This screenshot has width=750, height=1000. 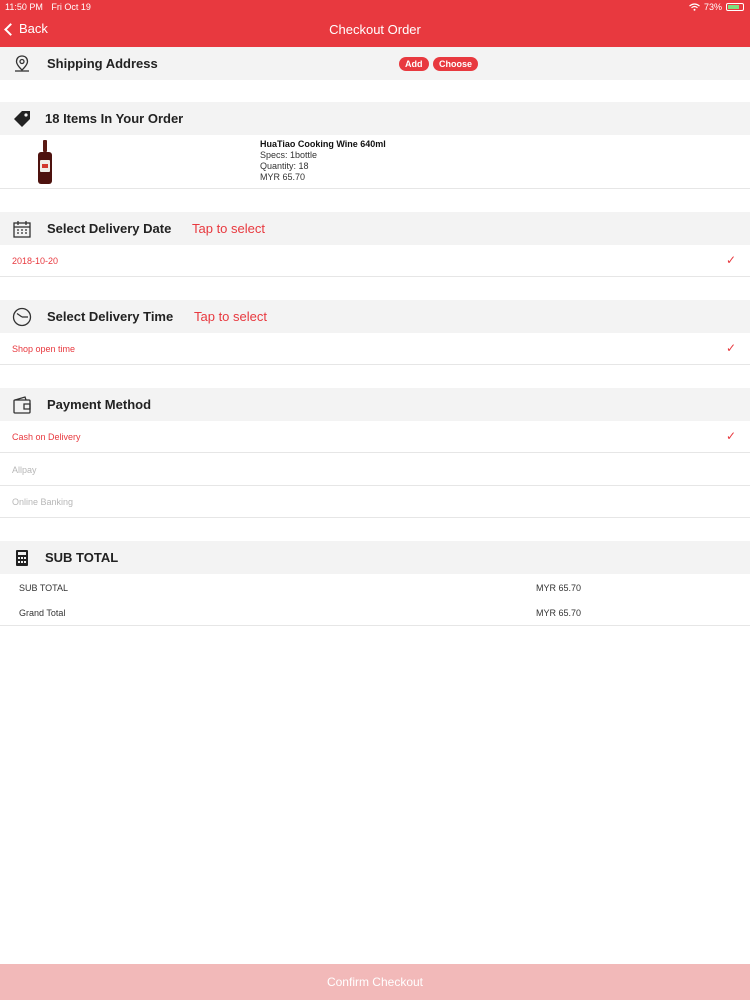 I want to click on battery-icon, so click(x=735, y=7).